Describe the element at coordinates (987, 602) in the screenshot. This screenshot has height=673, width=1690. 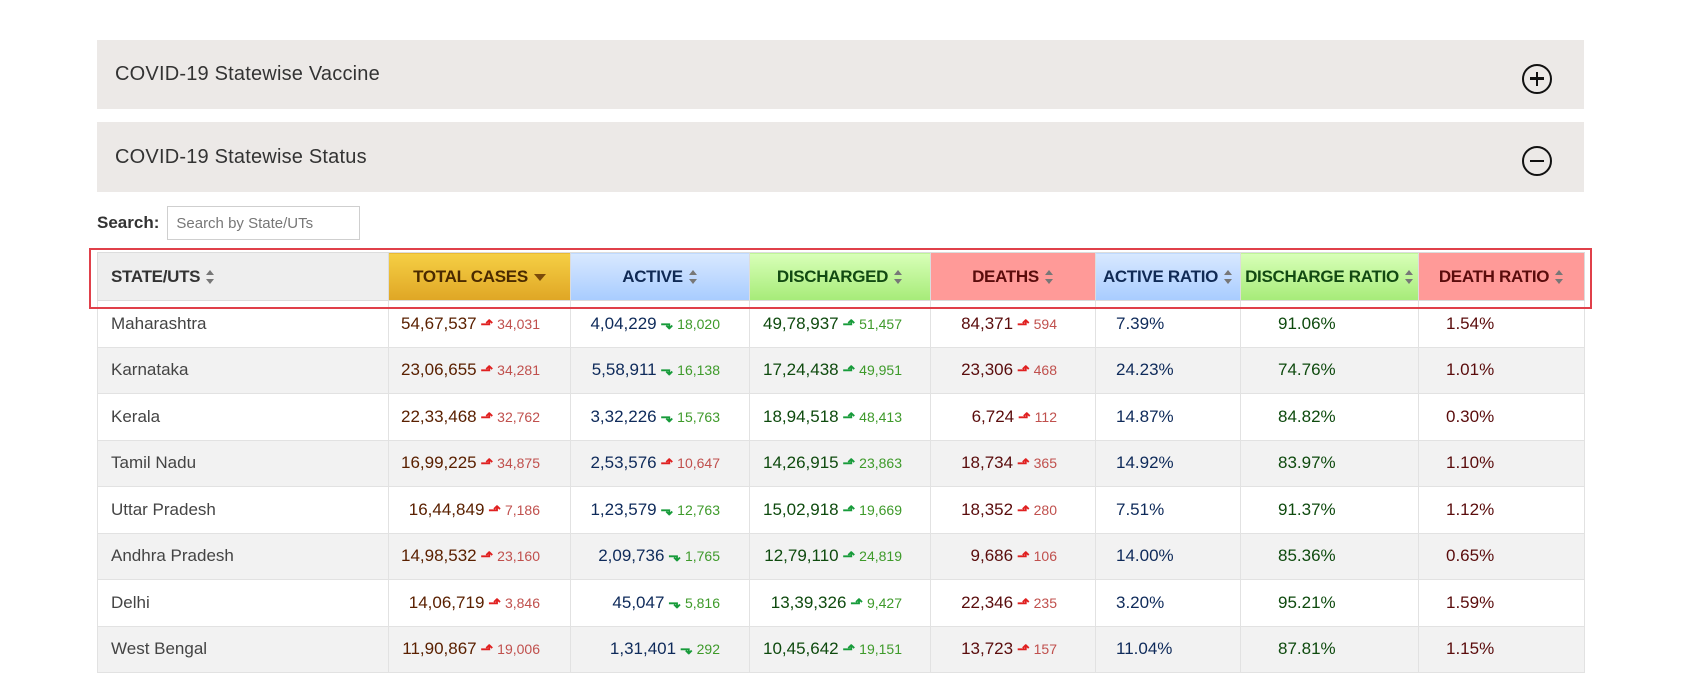
I see `deaths-value: 22,346` at that location.